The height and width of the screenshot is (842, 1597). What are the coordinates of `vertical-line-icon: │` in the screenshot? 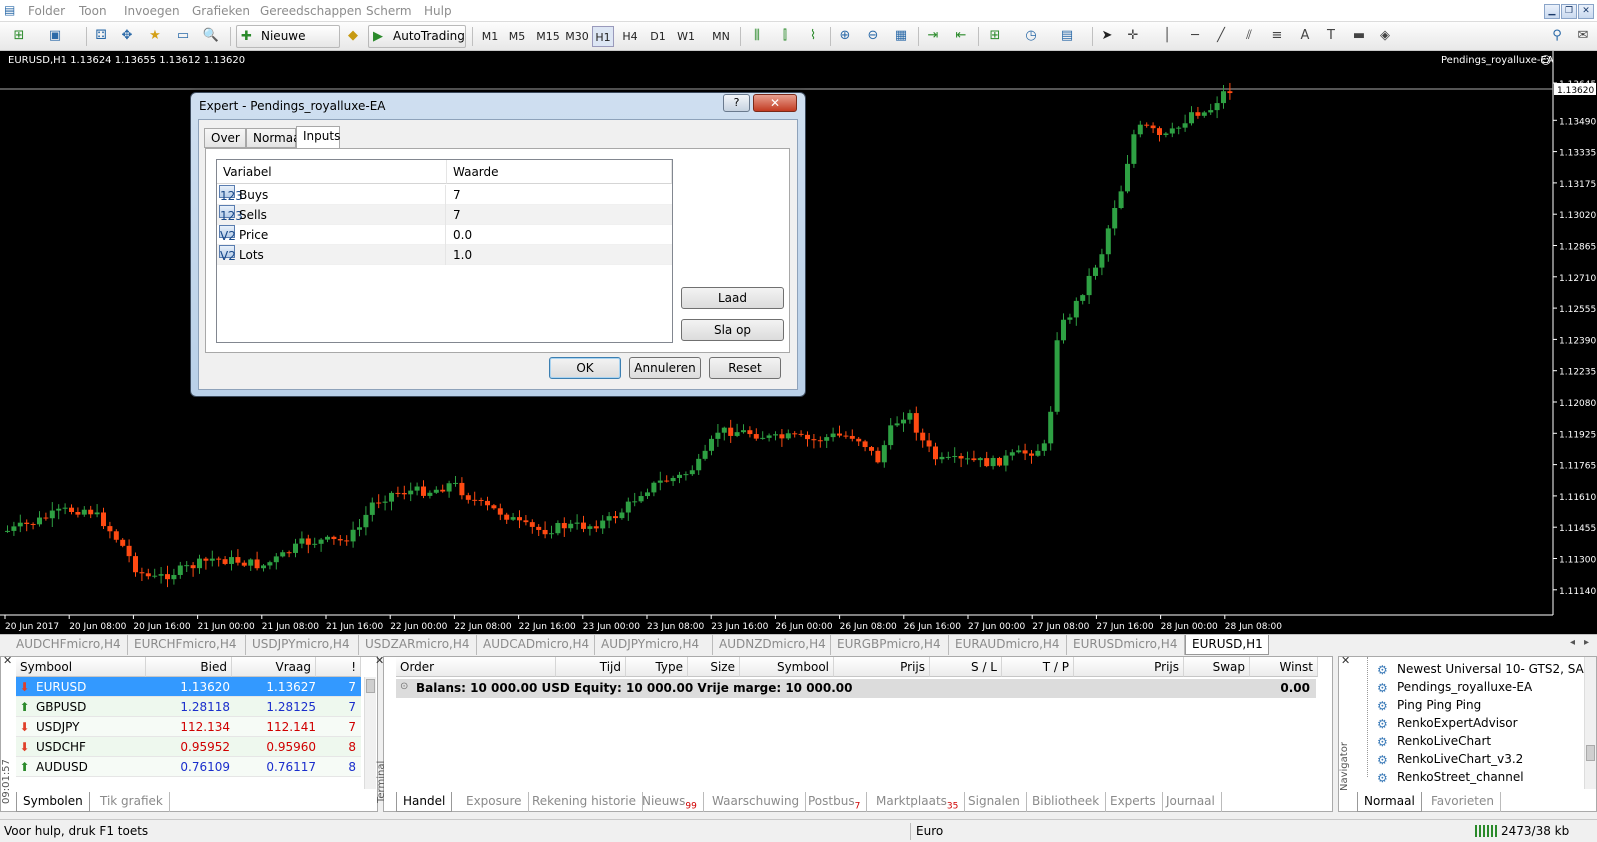 It's located at (1167, 36).